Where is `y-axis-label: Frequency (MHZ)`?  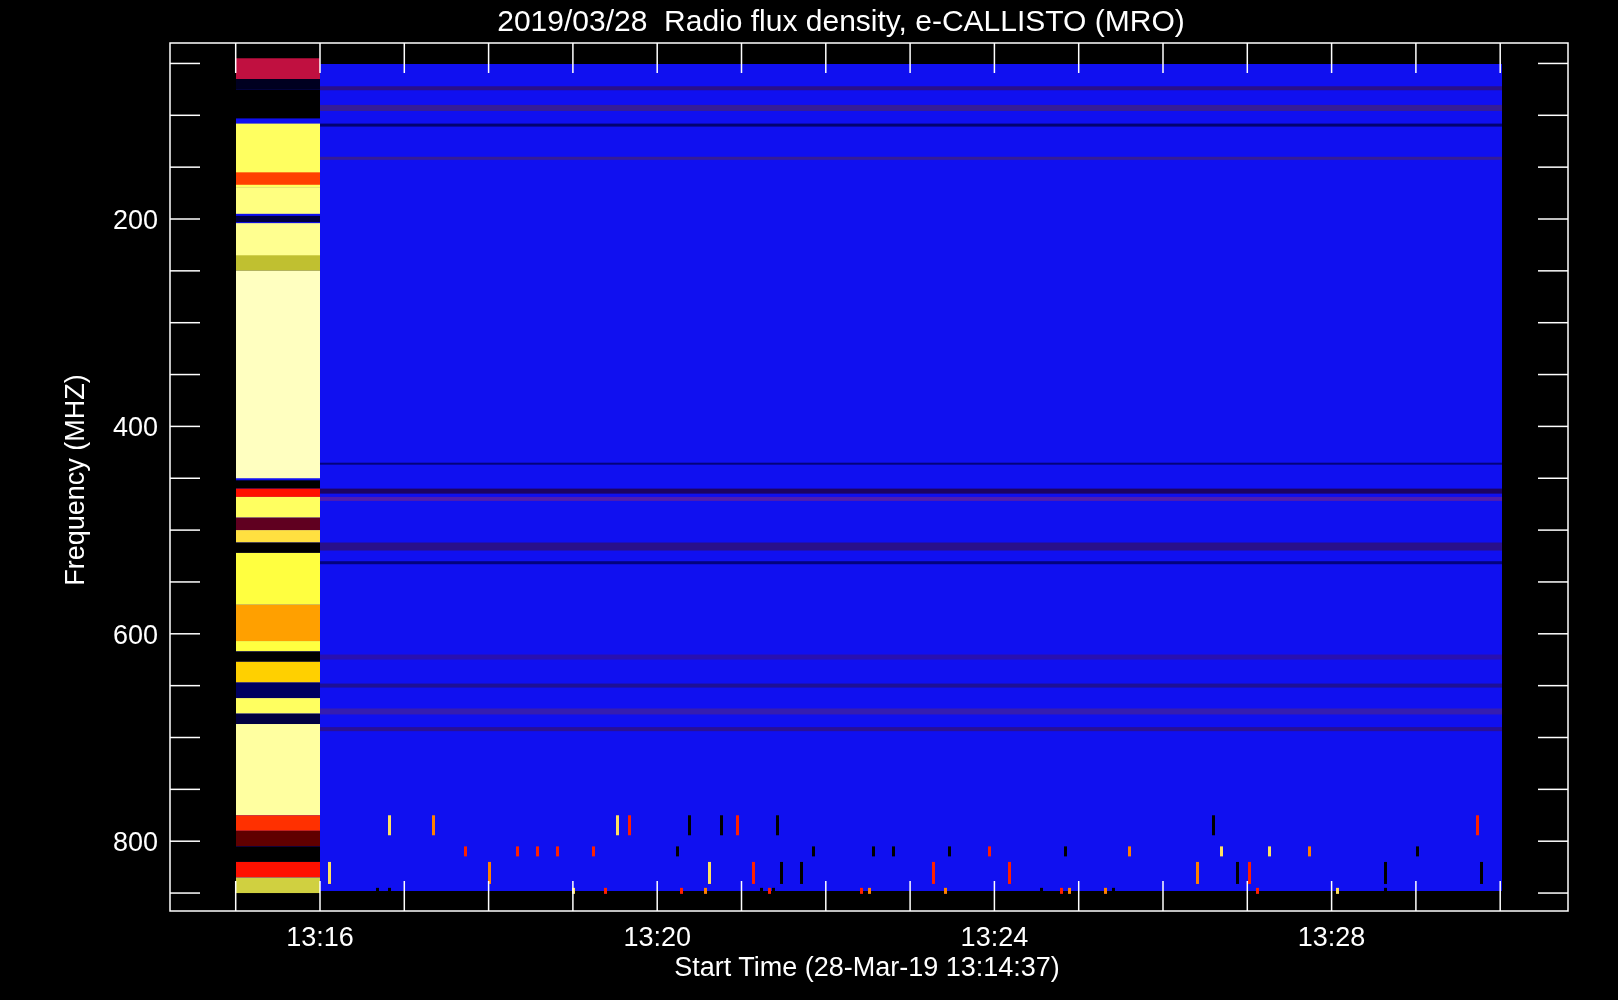
y-axis-label: Frequency (MHZ) is located at coordinates (75, 480).